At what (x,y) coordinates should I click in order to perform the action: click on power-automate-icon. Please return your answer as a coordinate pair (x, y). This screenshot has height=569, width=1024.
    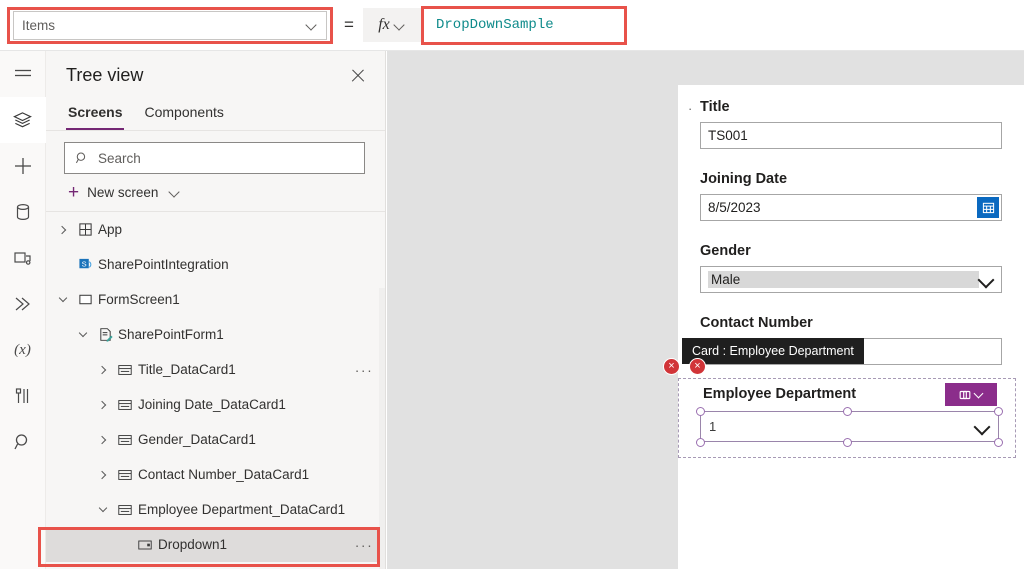
    Looking at the image, I should click on (23, 304).